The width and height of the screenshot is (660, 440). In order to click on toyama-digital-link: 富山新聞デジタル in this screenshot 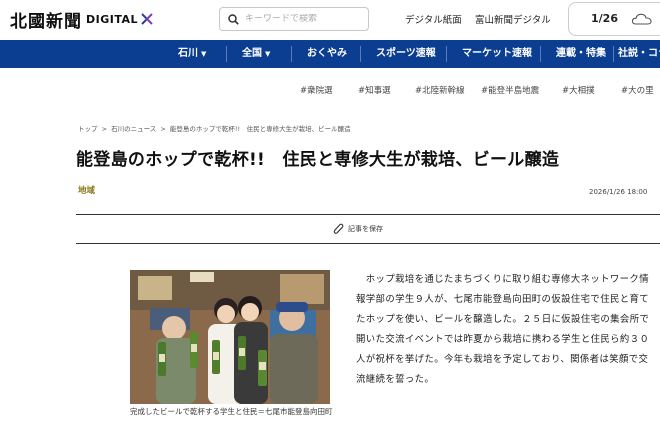, I will do `click(513, 19)`.